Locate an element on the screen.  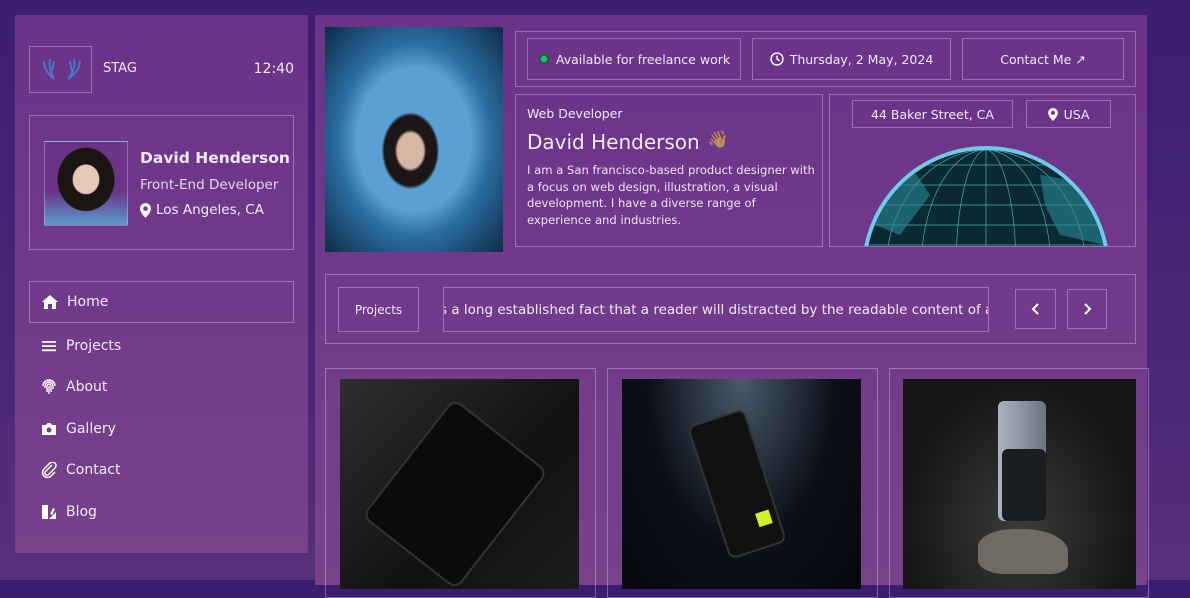
project-image-phone is located at coordinates (741, 484).